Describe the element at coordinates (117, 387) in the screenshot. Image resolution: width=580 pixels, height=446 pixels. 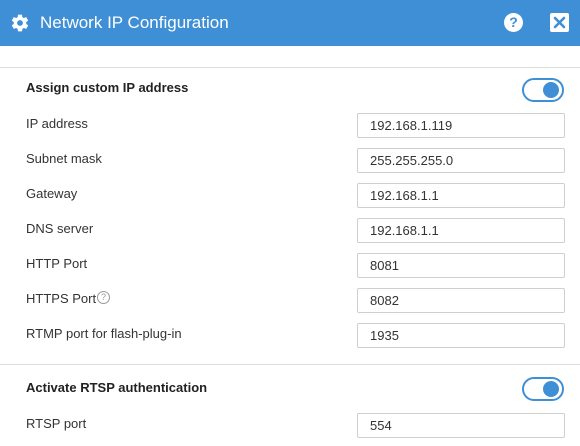
I see `rtsp-auth-heading: Activate RTSP authentication` at that location.